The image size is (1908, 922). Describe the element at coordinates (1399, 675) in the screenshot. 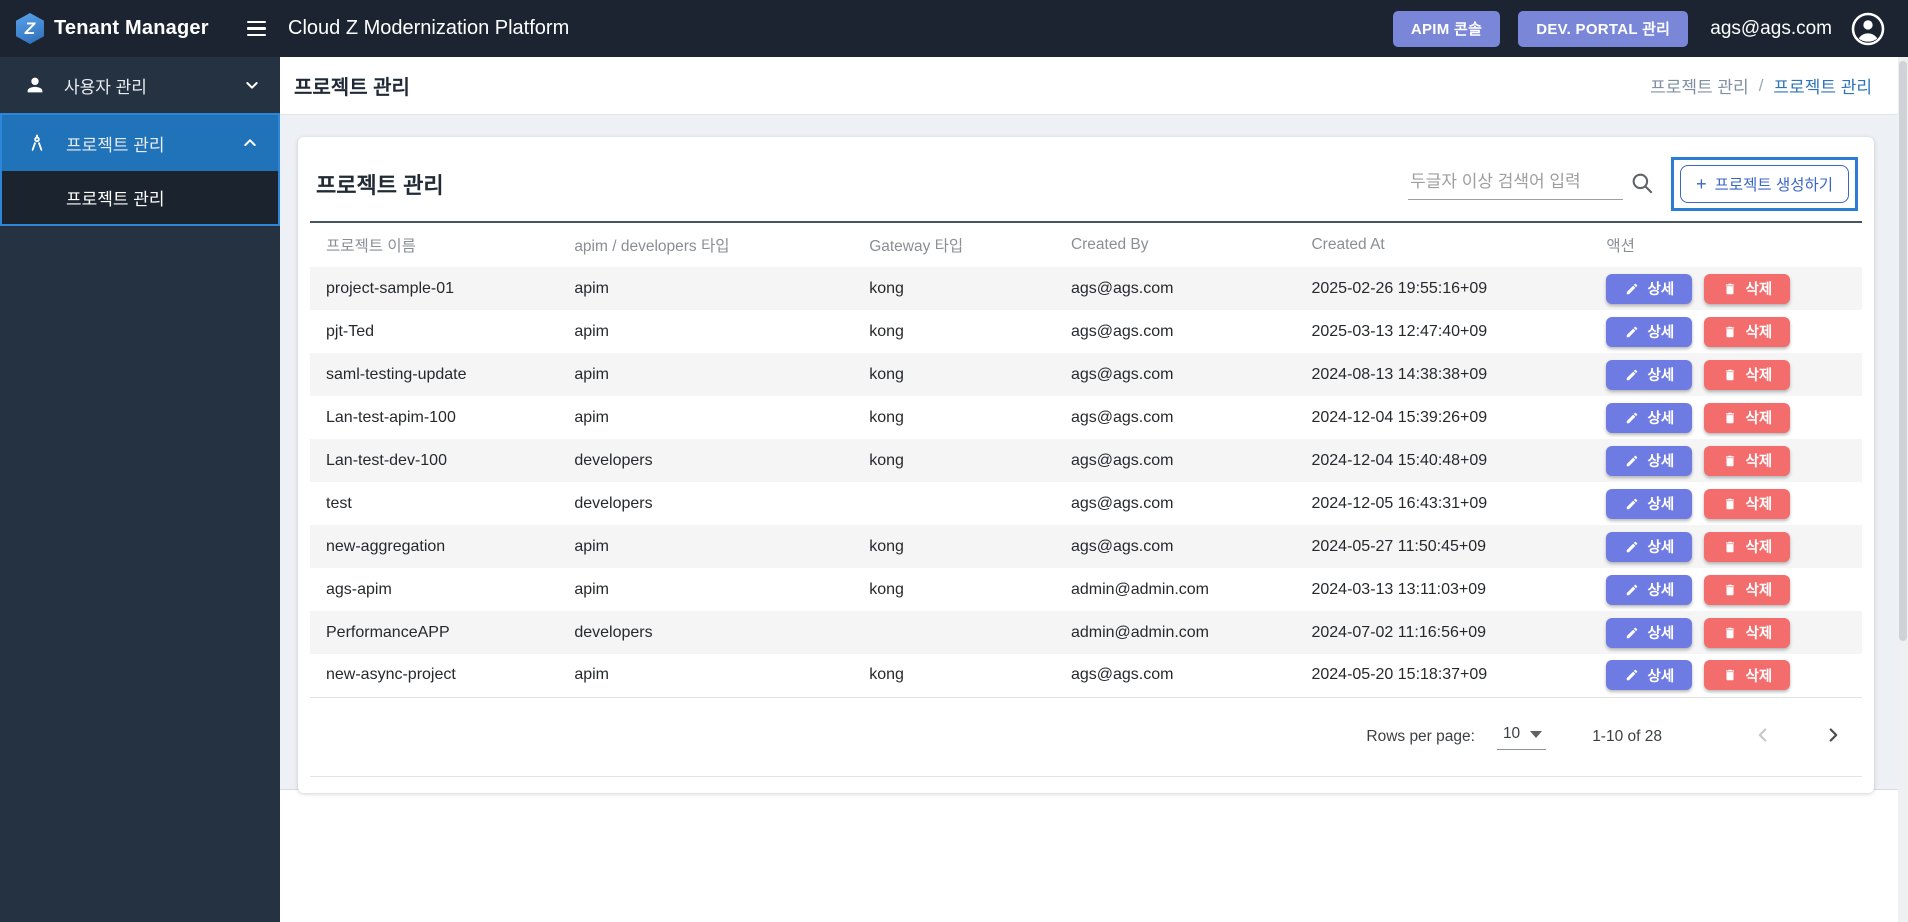

I see `cell-created_at: 2024-05-20 15:18:37+09` at that location.